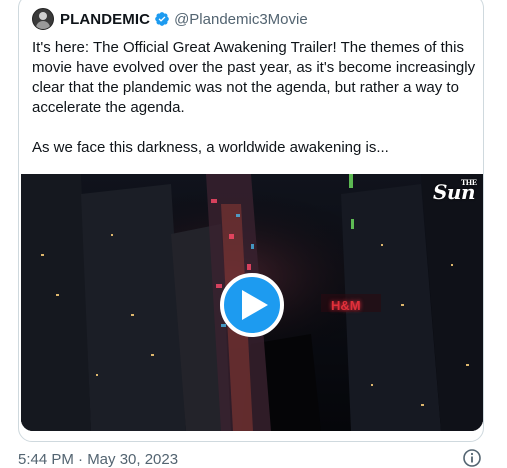 Image resolution: width=507 pixels, height=468 pixels. What do you see at coordinates (468, 182) in the screenshot?
I see `sun-watermark-the: THE` at bounding box center [468, 182].